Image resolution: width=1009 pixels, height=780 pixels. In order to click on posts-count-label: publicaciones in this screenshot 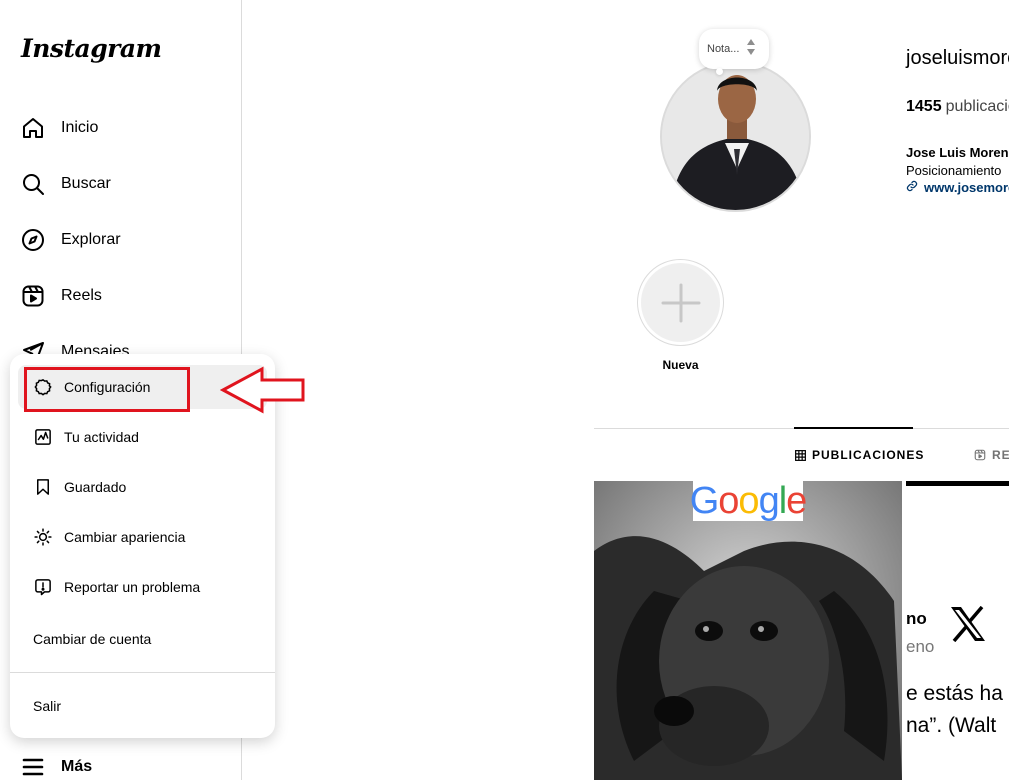, I will do `click(977, 106)`.